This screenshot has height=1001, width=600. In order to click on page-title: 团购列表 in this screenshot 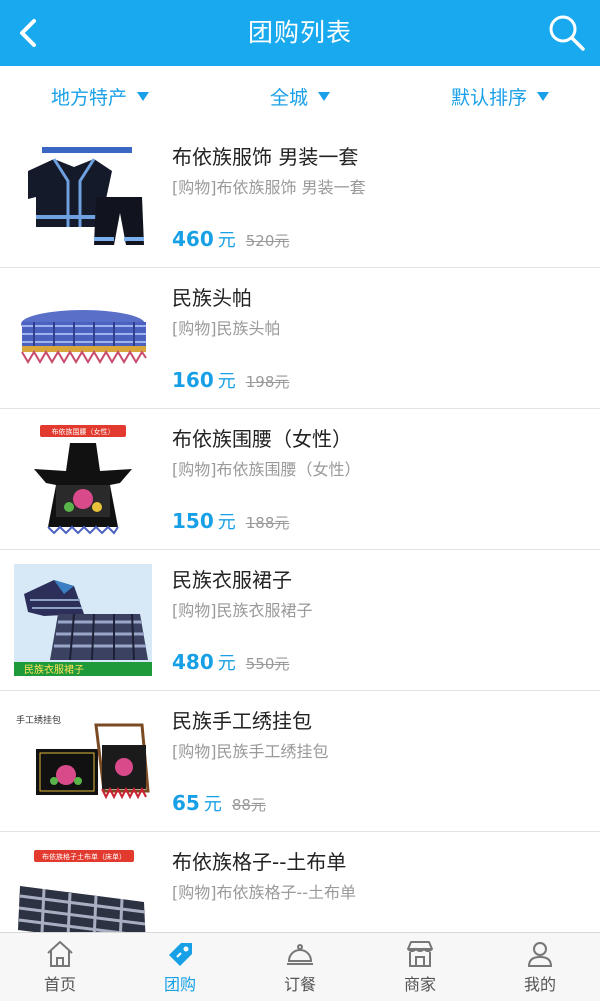, I will do `click(299, 32)`.